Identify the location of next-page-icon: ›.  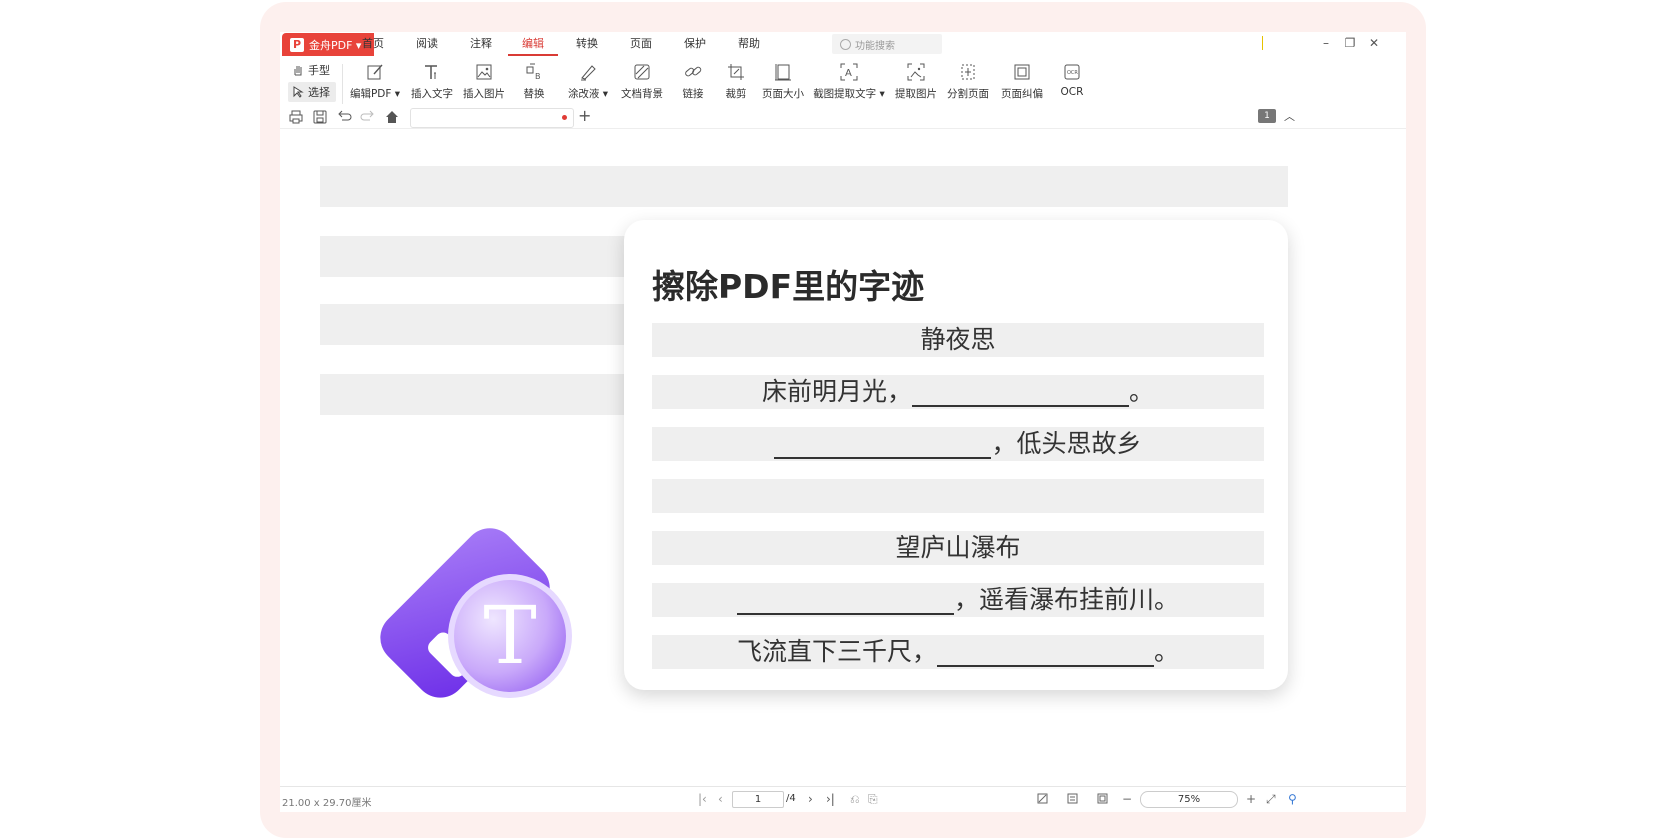
(810, 799).